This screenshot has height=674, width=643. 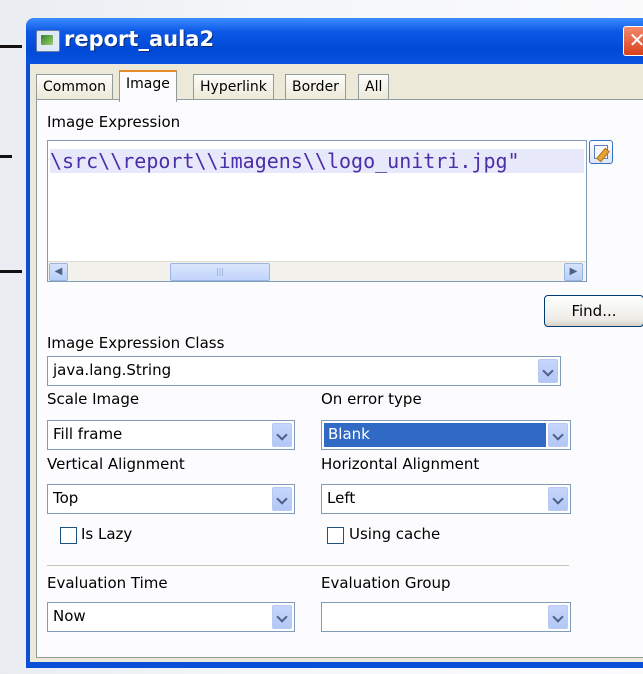 What do you see at coordinates (233, 86) in the screenshot?
I see `tab-hyperlink: Hyperlink` at bounding box center [233, 86].